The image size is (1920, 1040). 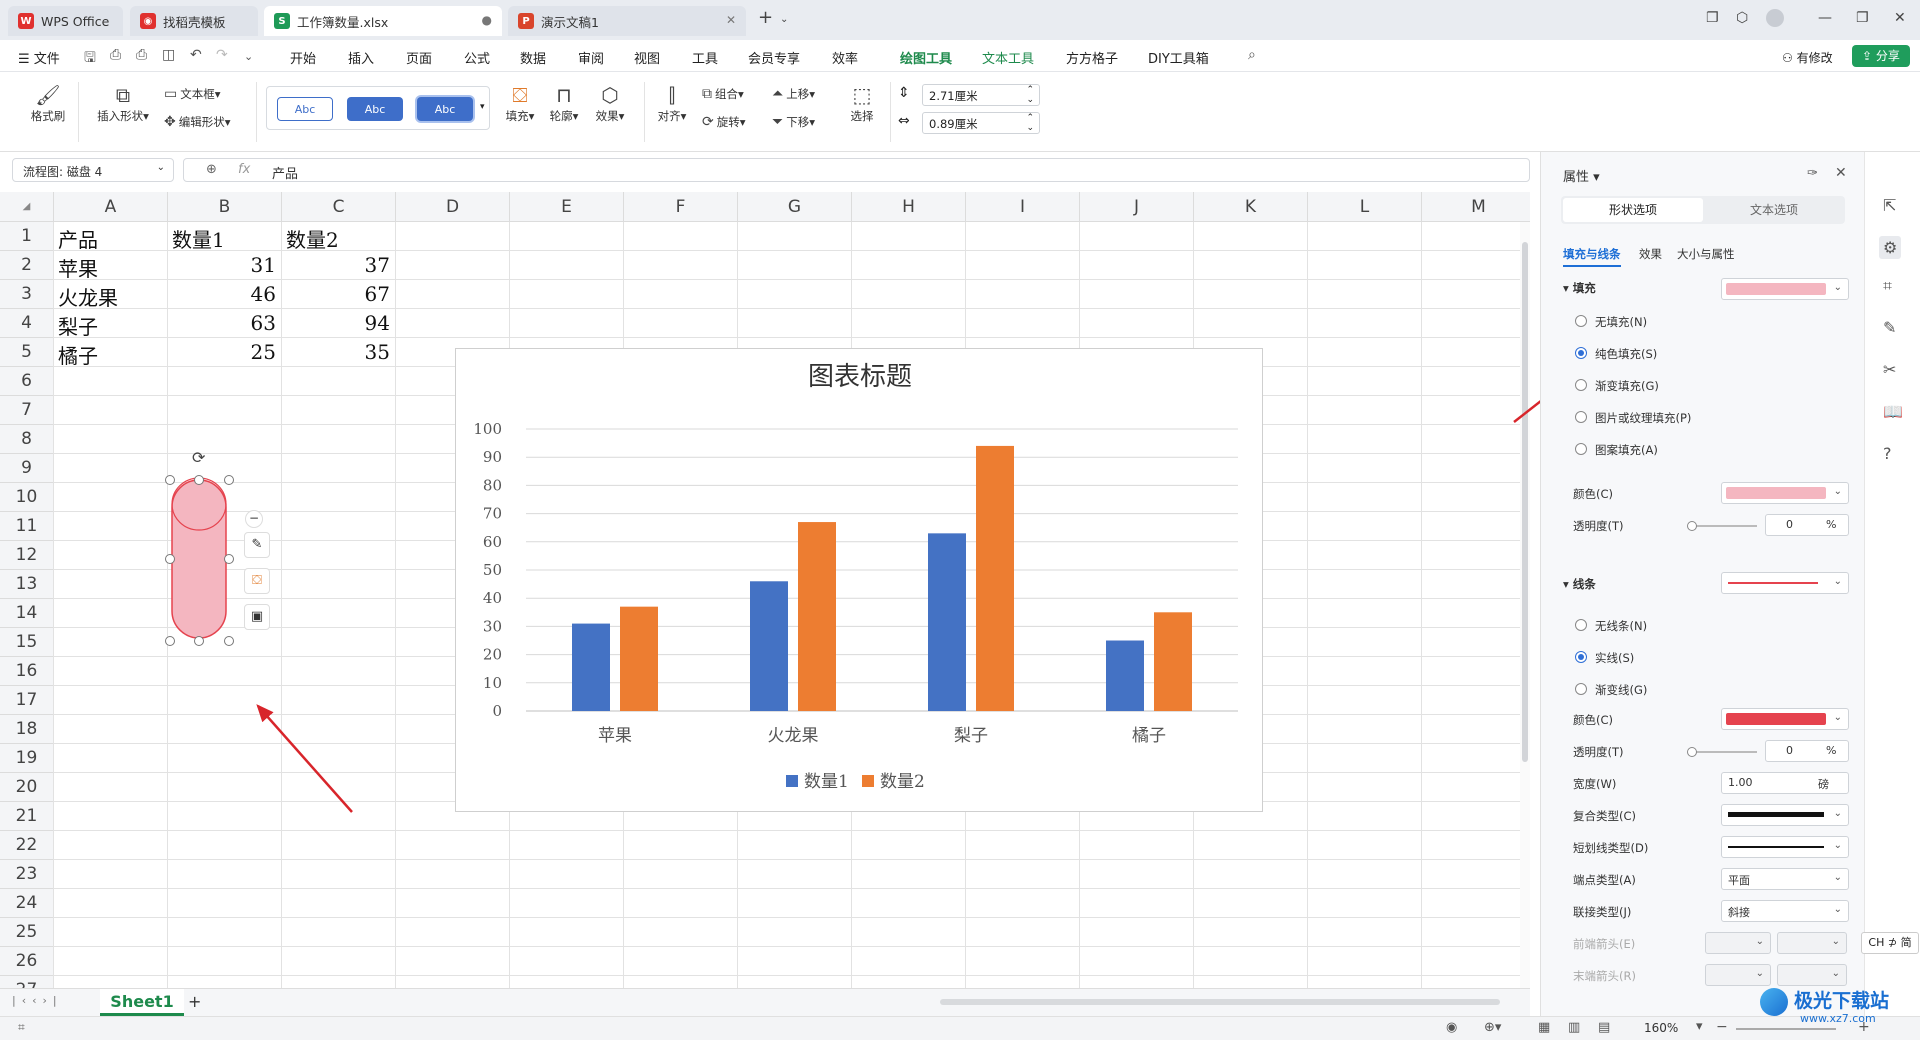 I want to click on style-shadow: Abc, so click(x=445, y=109).